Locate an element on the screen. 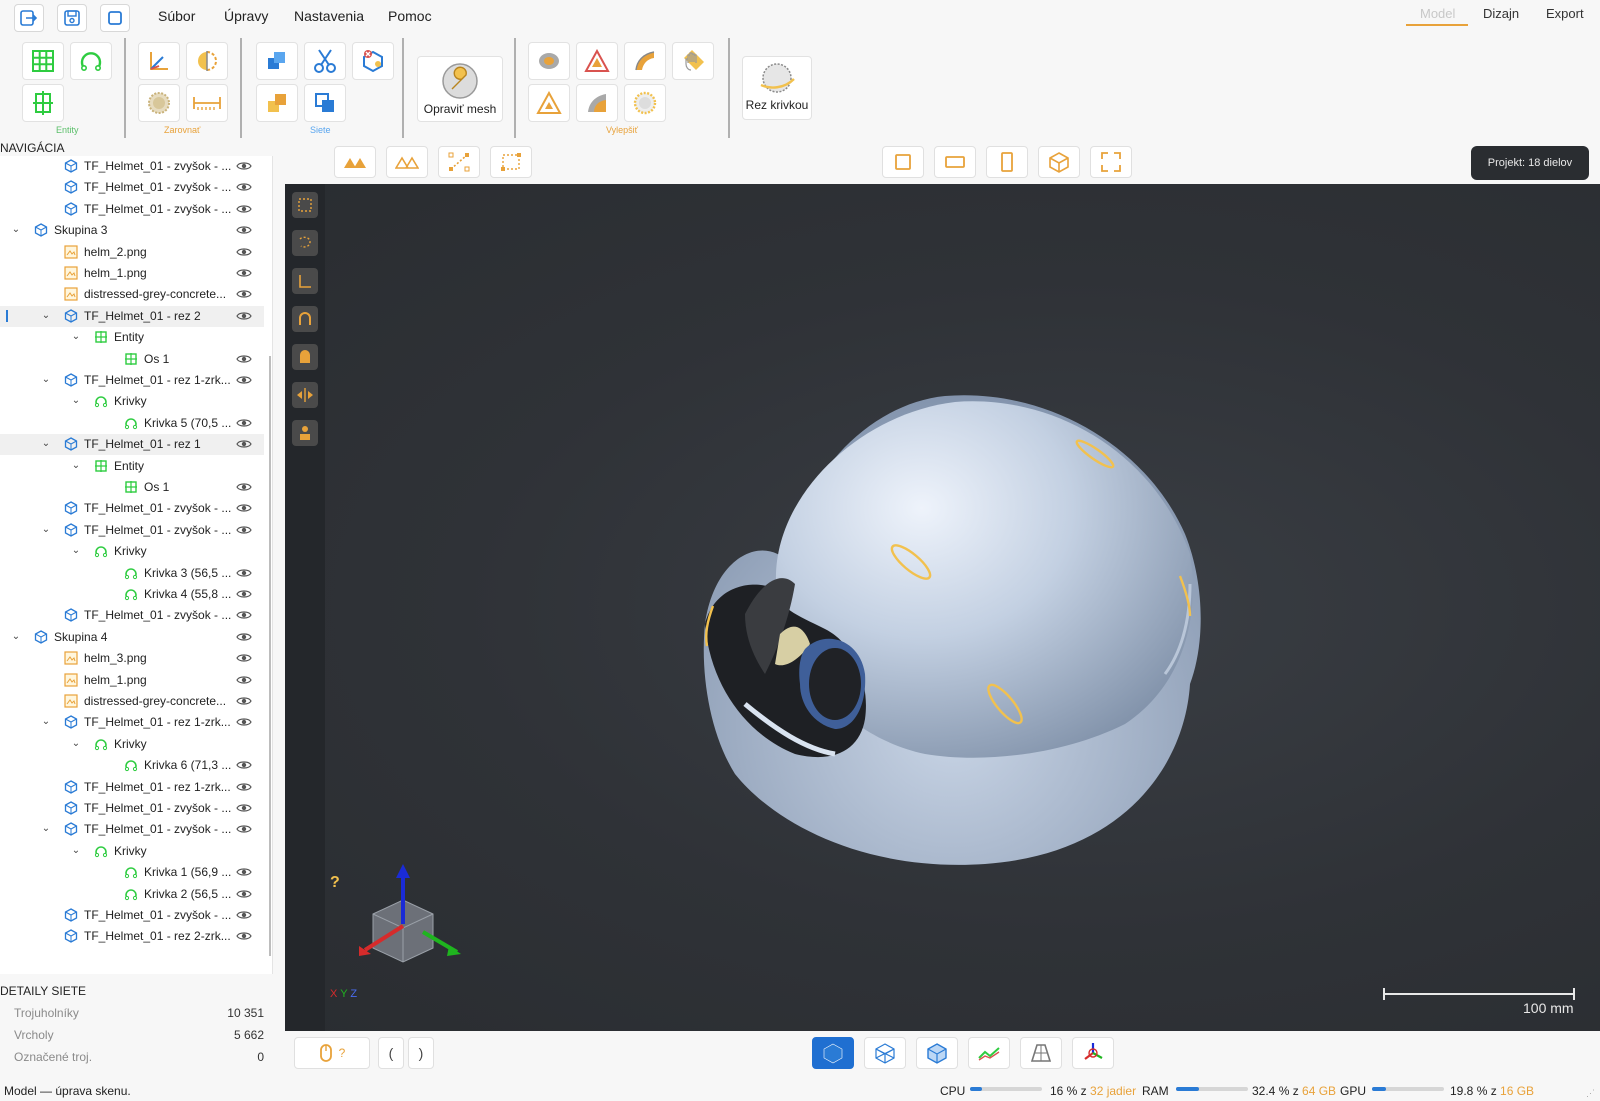 Image resolution: width=1600 pixels, height=1101 pixels. tree-row: helm_2.png is located at coordinates (132, 252).